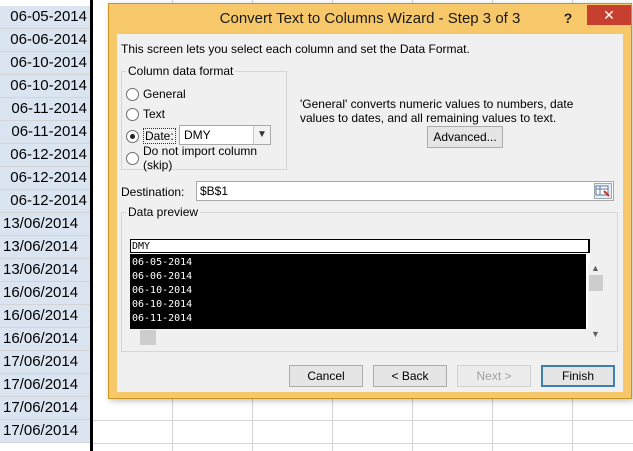 Image resolution: width=633 pixels, height=451 pixels. Describe the element at coordinates (162, 318) in the screenshot. I see `preview-row: 06-11-2014` at that location.